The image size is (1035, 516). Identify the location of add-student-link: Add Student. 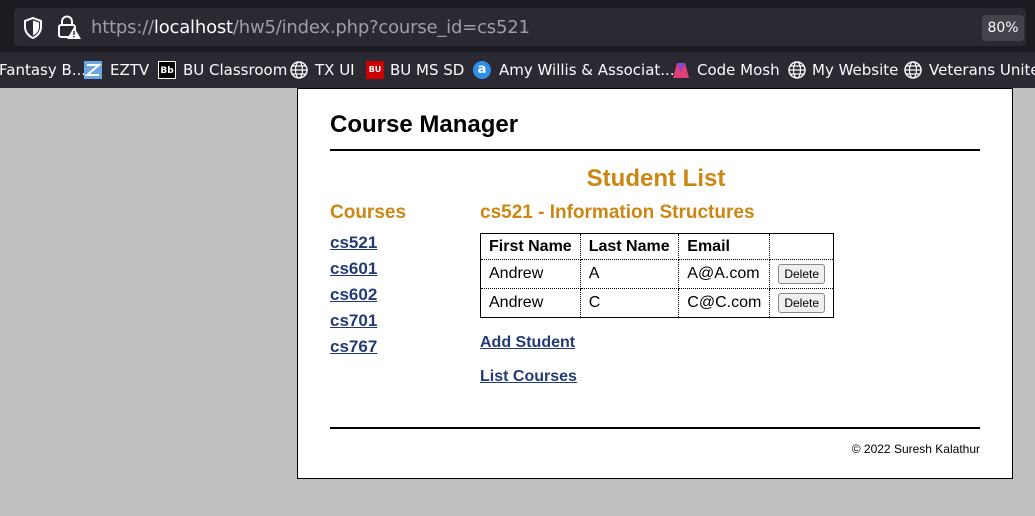
(527, 343).